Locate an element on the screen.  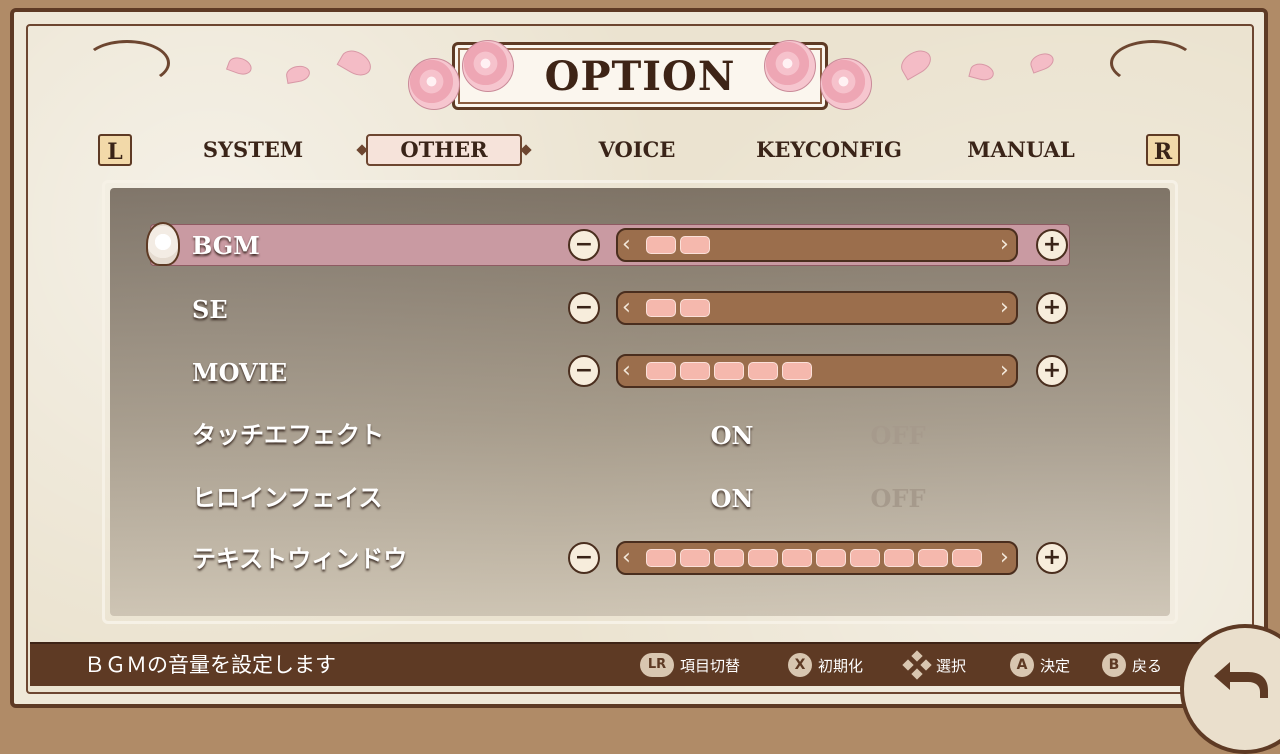
movie-volume-slider: ‹ › is located at coordinates (817, 371).